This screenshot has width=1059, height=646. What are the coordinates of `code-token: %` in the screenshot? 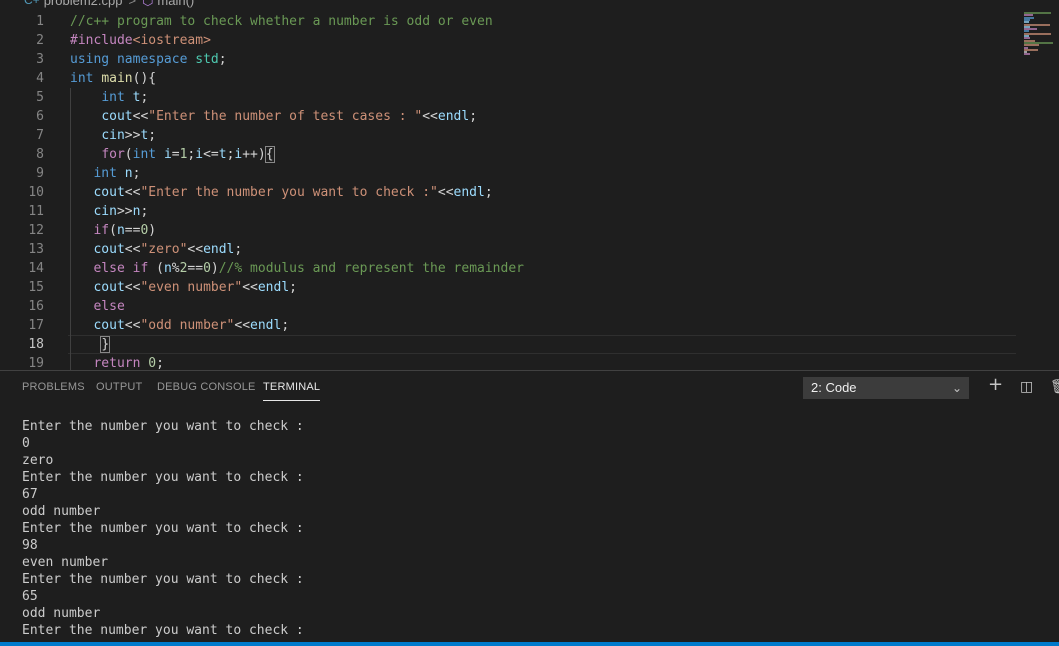 It's located at (175, 268).